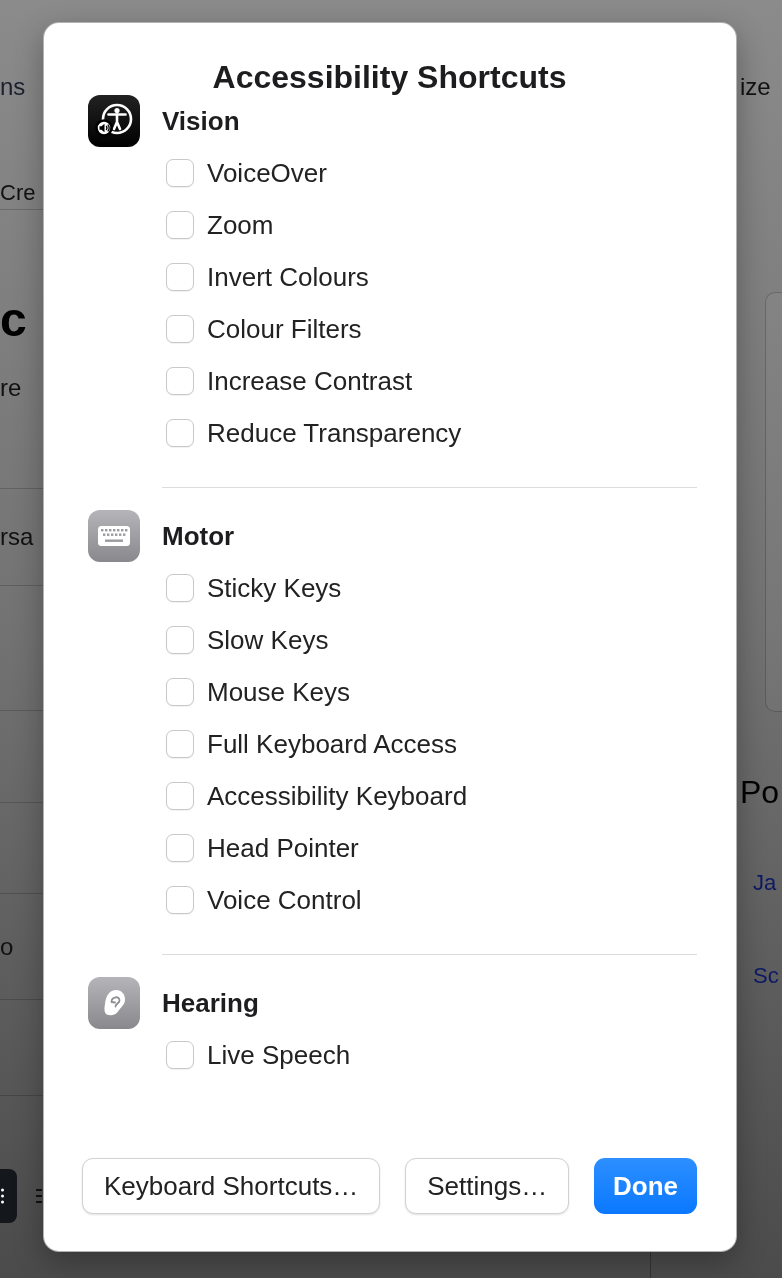  Describe the element at coordinates (198, 536) in the screenshot. I see `section-title: Motor` at that location.